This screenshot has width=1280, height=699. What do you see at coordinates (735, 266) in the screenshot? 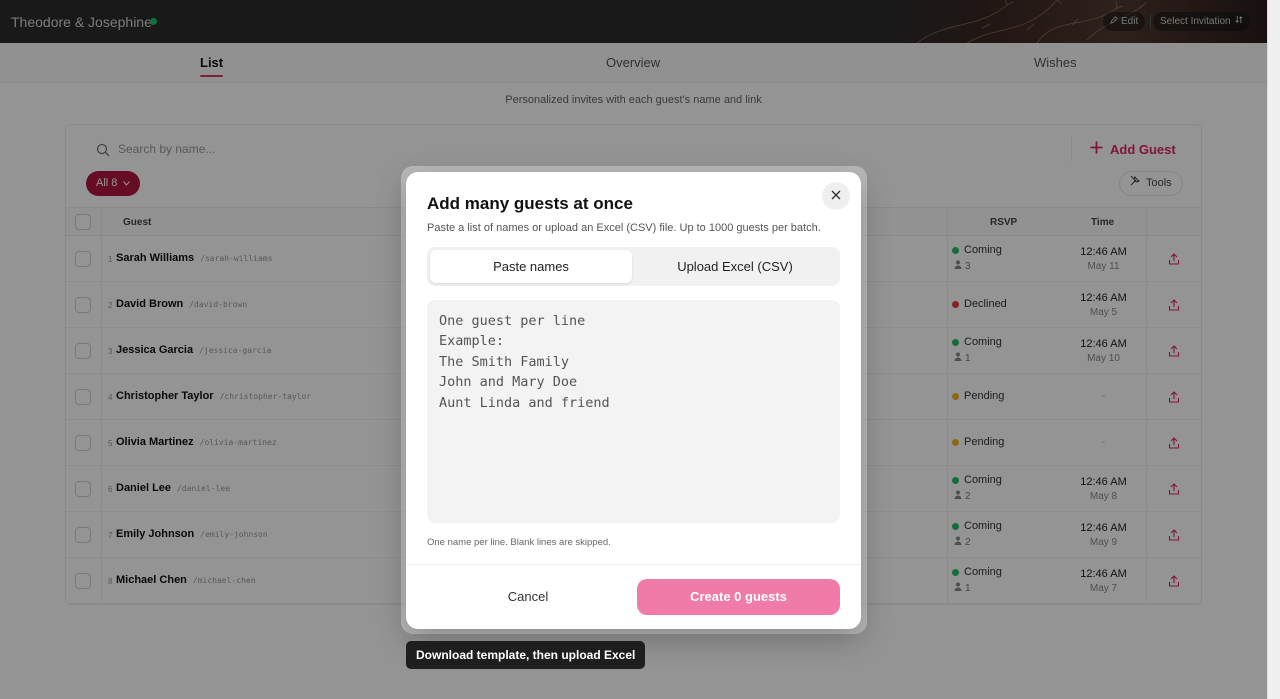
I see `tab-upload-excel: Upload Excel (CSV)` at bounding box center [735, 266].